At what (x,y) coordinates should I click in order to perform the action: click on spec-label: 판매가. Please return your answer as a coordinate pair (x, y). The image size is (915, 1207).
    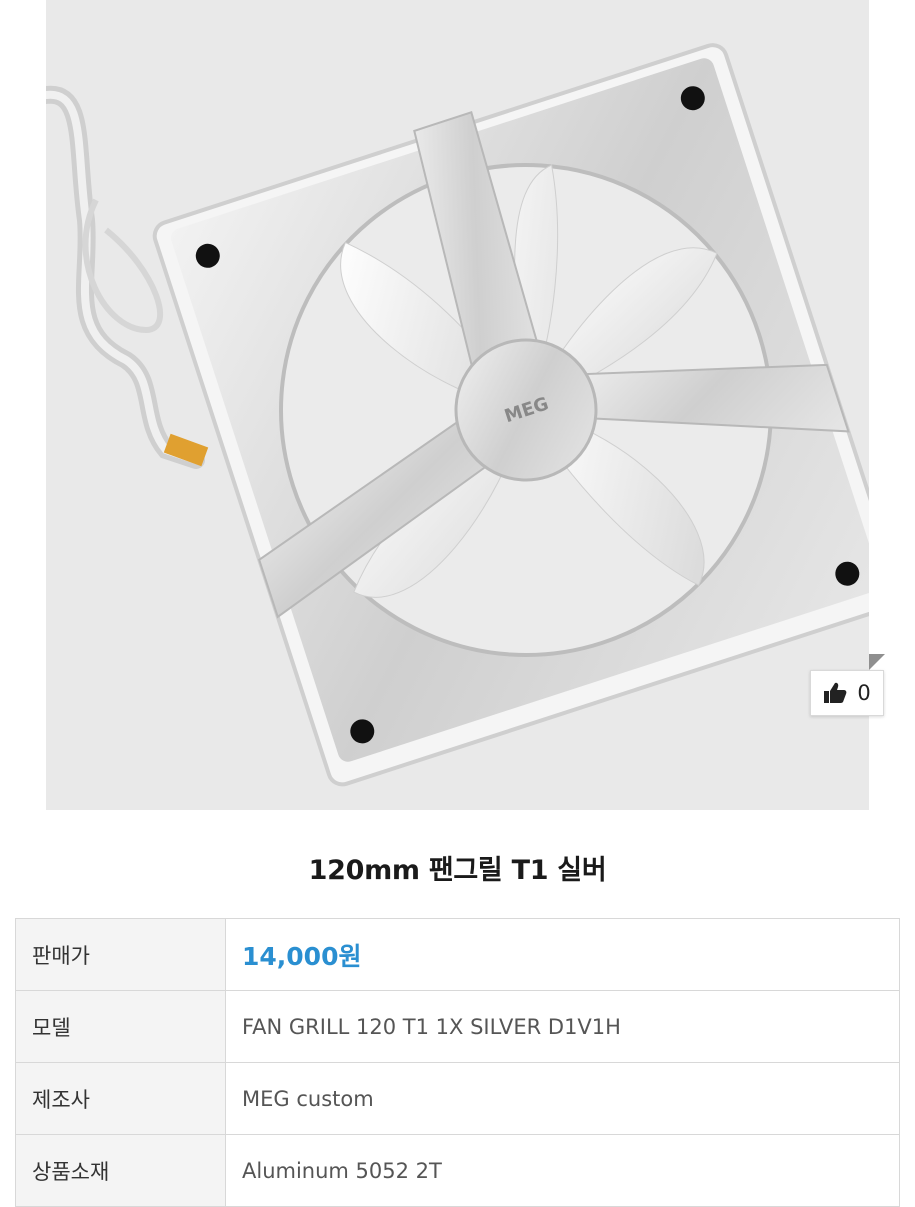
    Looking at the image, I should click on (120, 954).